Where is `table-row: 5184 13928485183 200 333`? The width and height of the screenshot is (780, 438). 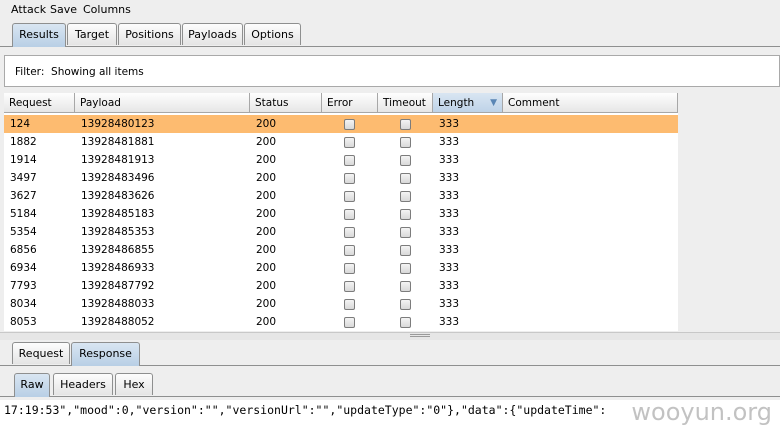 table-row: 5184 13928485183 200 333 is located at coordinates (341, 214).